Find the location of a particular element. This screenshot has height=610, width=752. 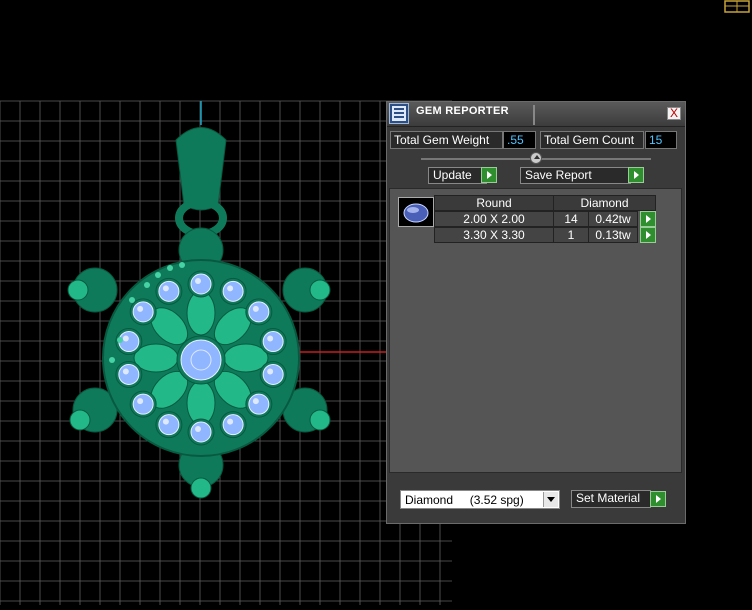

gem-weight-cell: 0.42tw is located at coordinates (613, 219).